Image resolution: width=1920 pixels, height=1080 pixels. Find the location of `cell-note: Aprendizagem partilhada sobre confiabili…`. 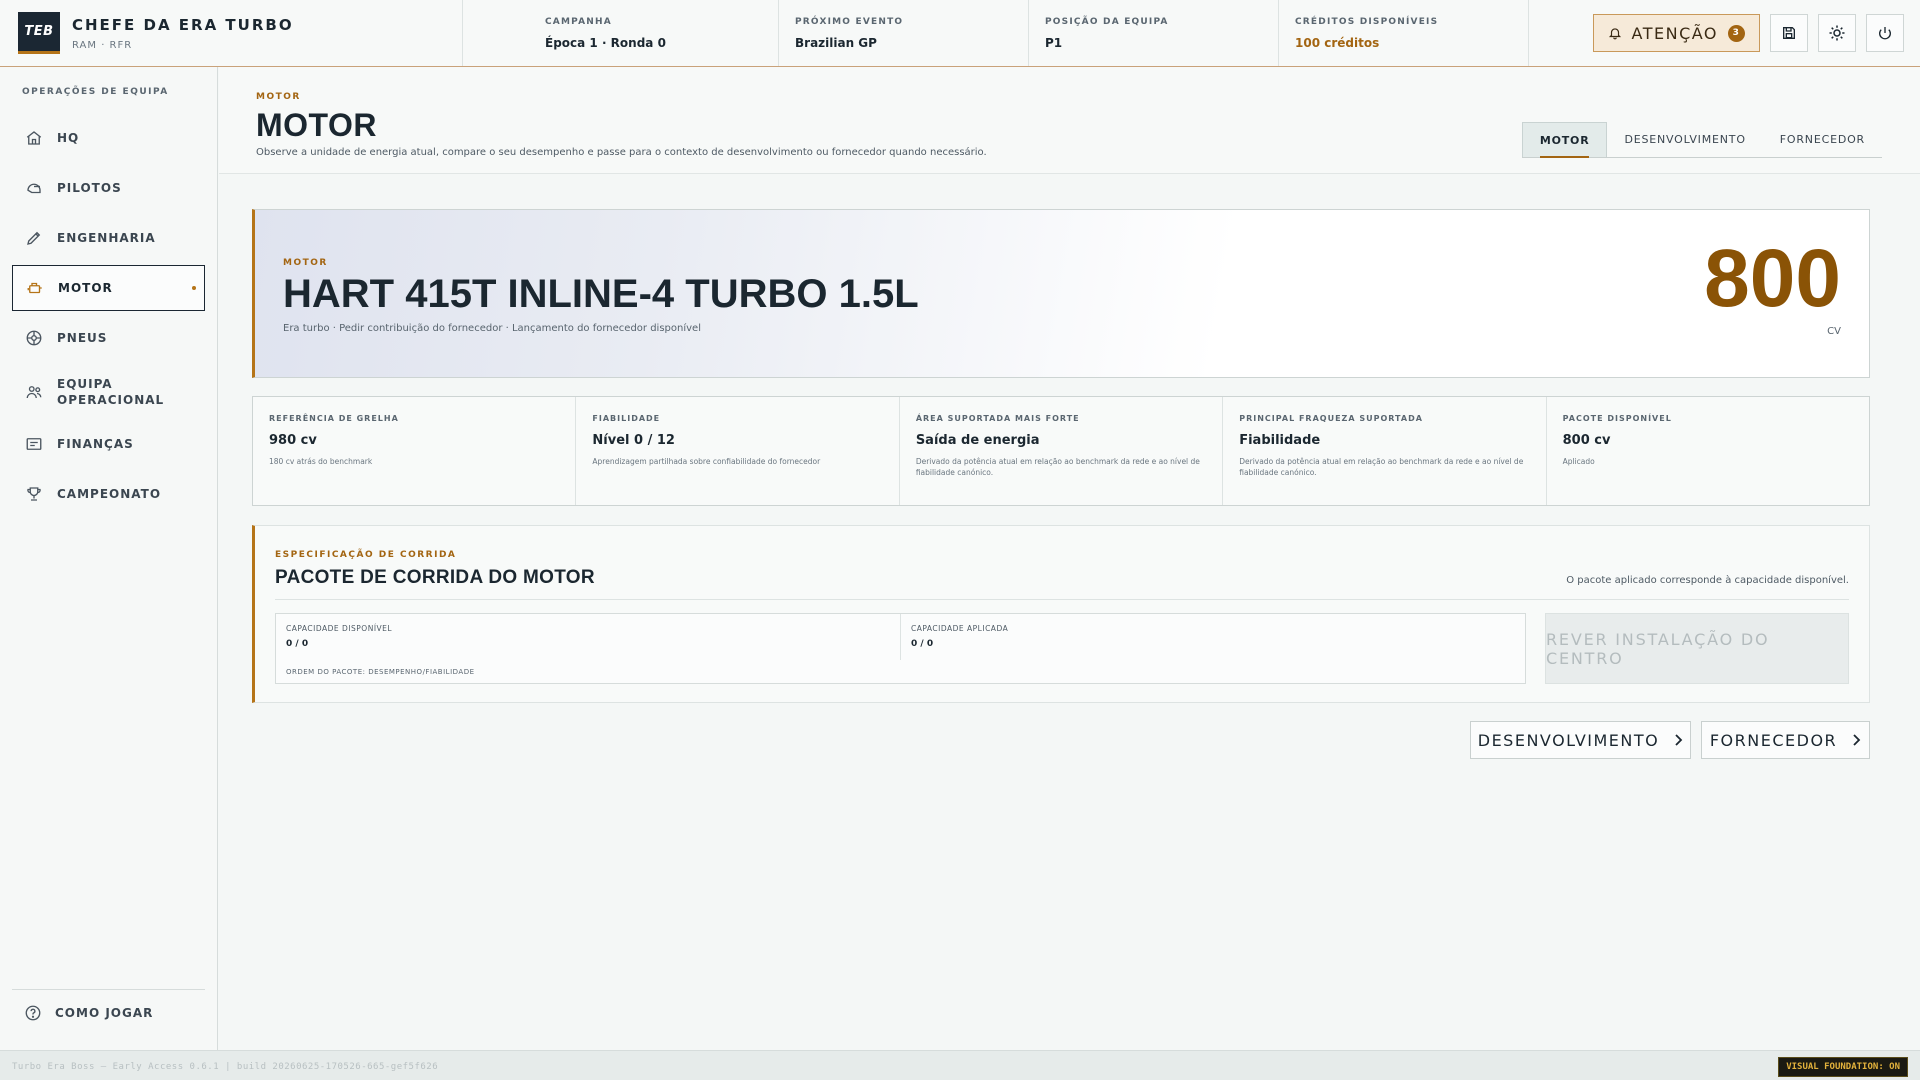

cell-note: Aprendizagem partilhada sobre confiabili… is located at coordinates (706, 461).